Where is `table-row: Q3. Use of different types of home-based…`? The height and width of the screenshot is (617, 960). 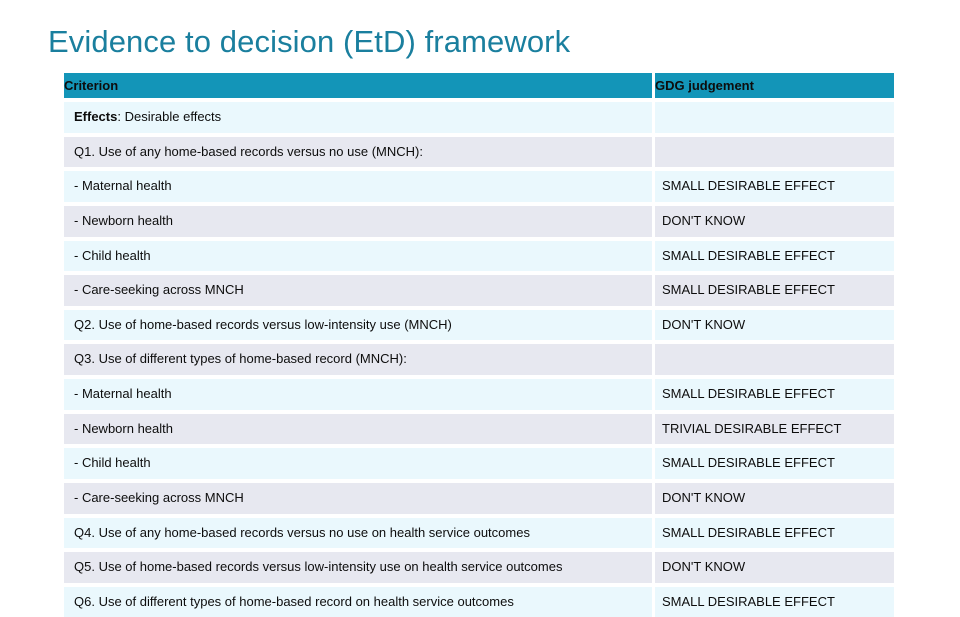 table-row: Q3. Use of different types of home-based… is located at coordinates (479, 359).